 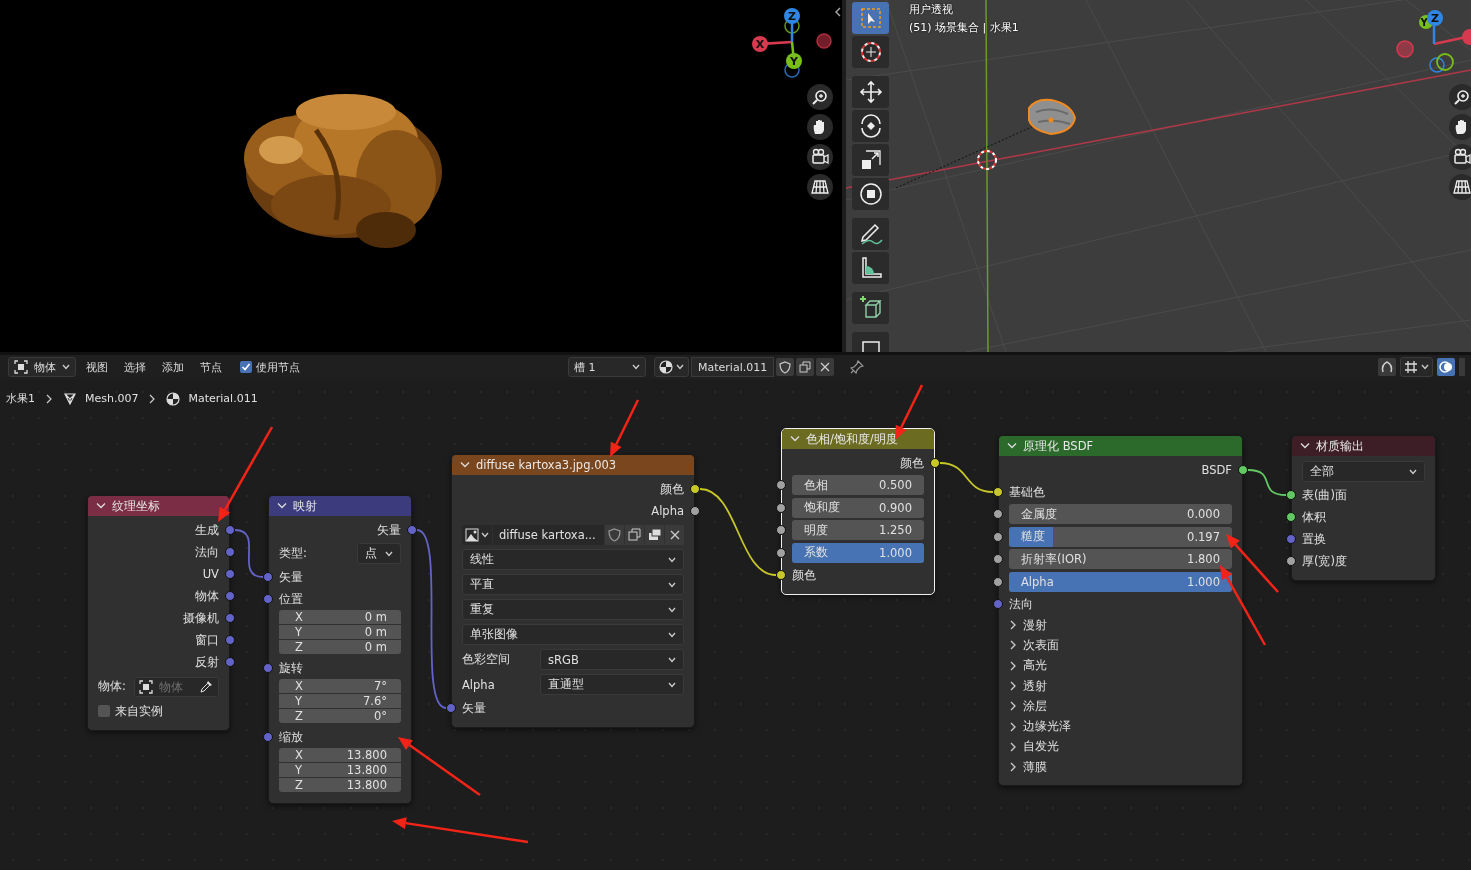 What do you see at coordinates (1028, 686) in the screenshot?
I see `panel-header: 透射` at bounding box center [1028, 686].